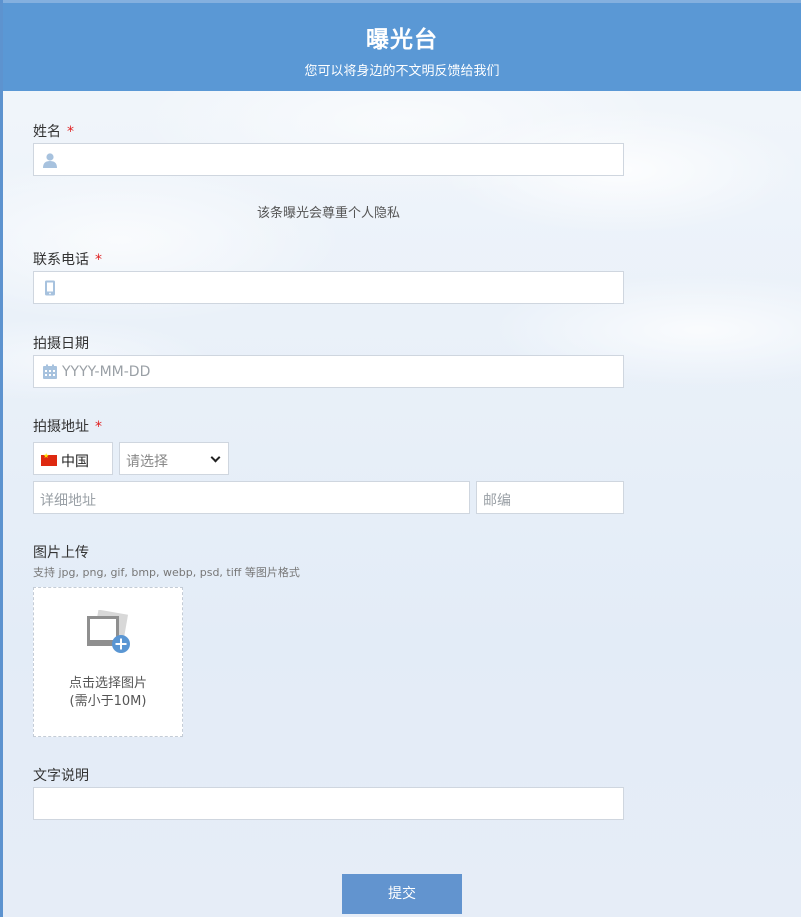 The image size is (801, 917). Describe the element at coordinates (402, 894) in the screenshot. I see `submit-button: 提交` at that location.